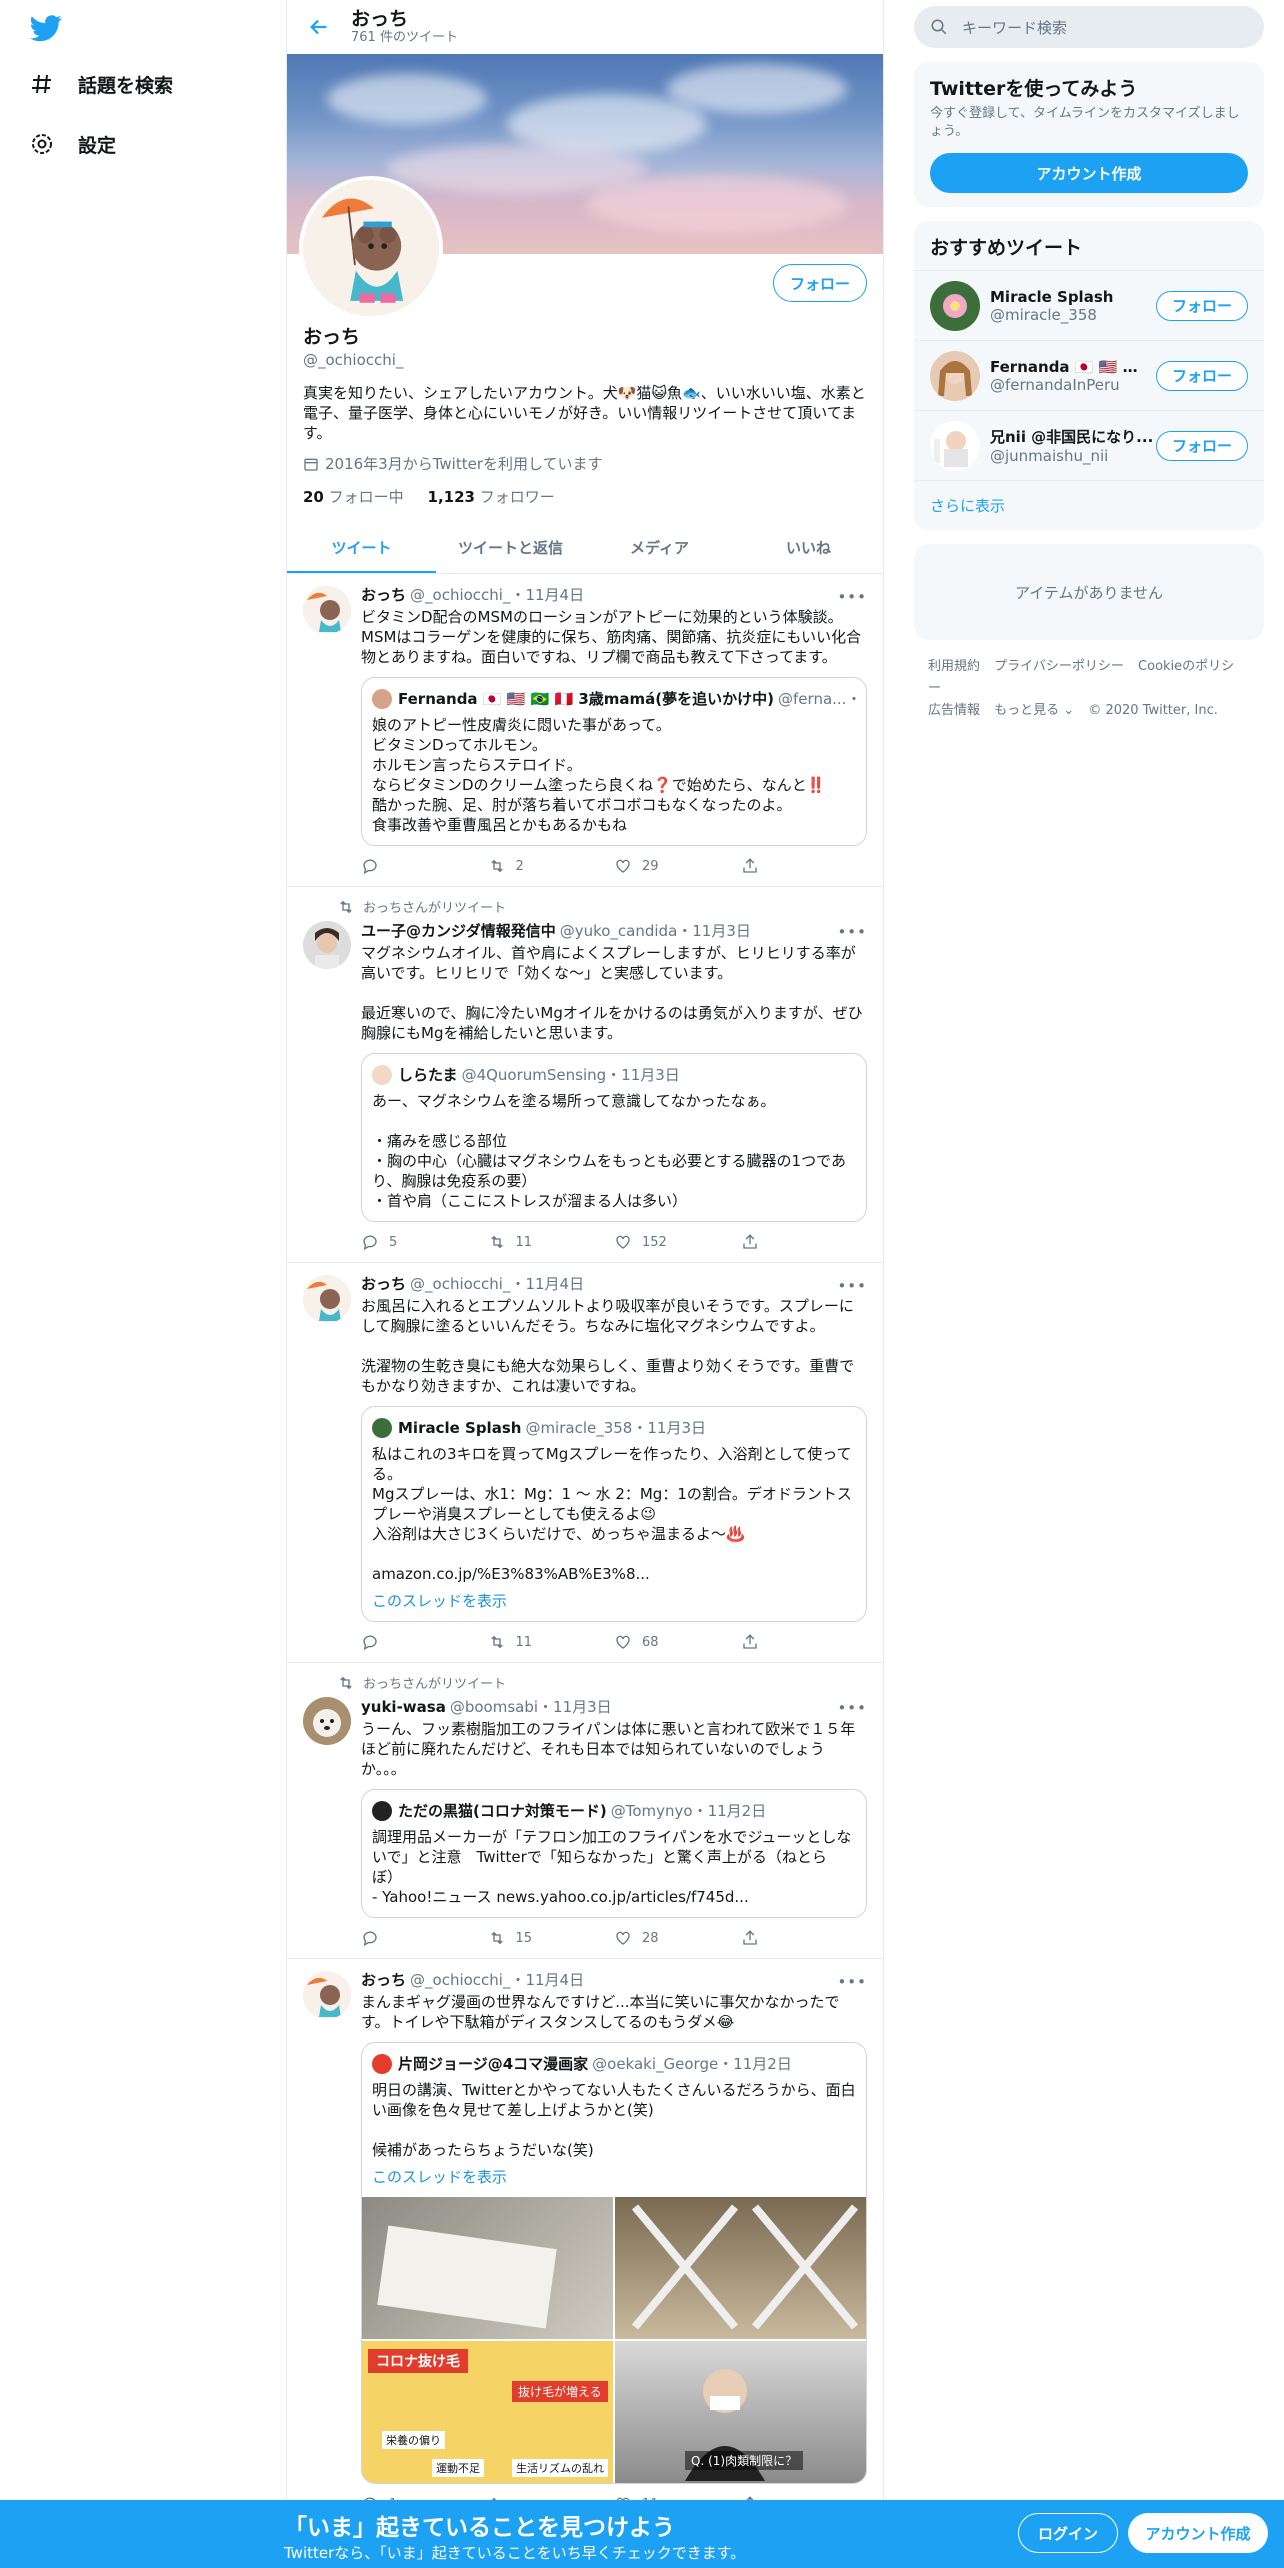 The height and width of the screenshot is (2568, 1284). What do you see at coordinates (435, 1684) in the screenshot?
I see `retweet-by-text: おっちさんがリツイート` at bounding box center [435, 1684].